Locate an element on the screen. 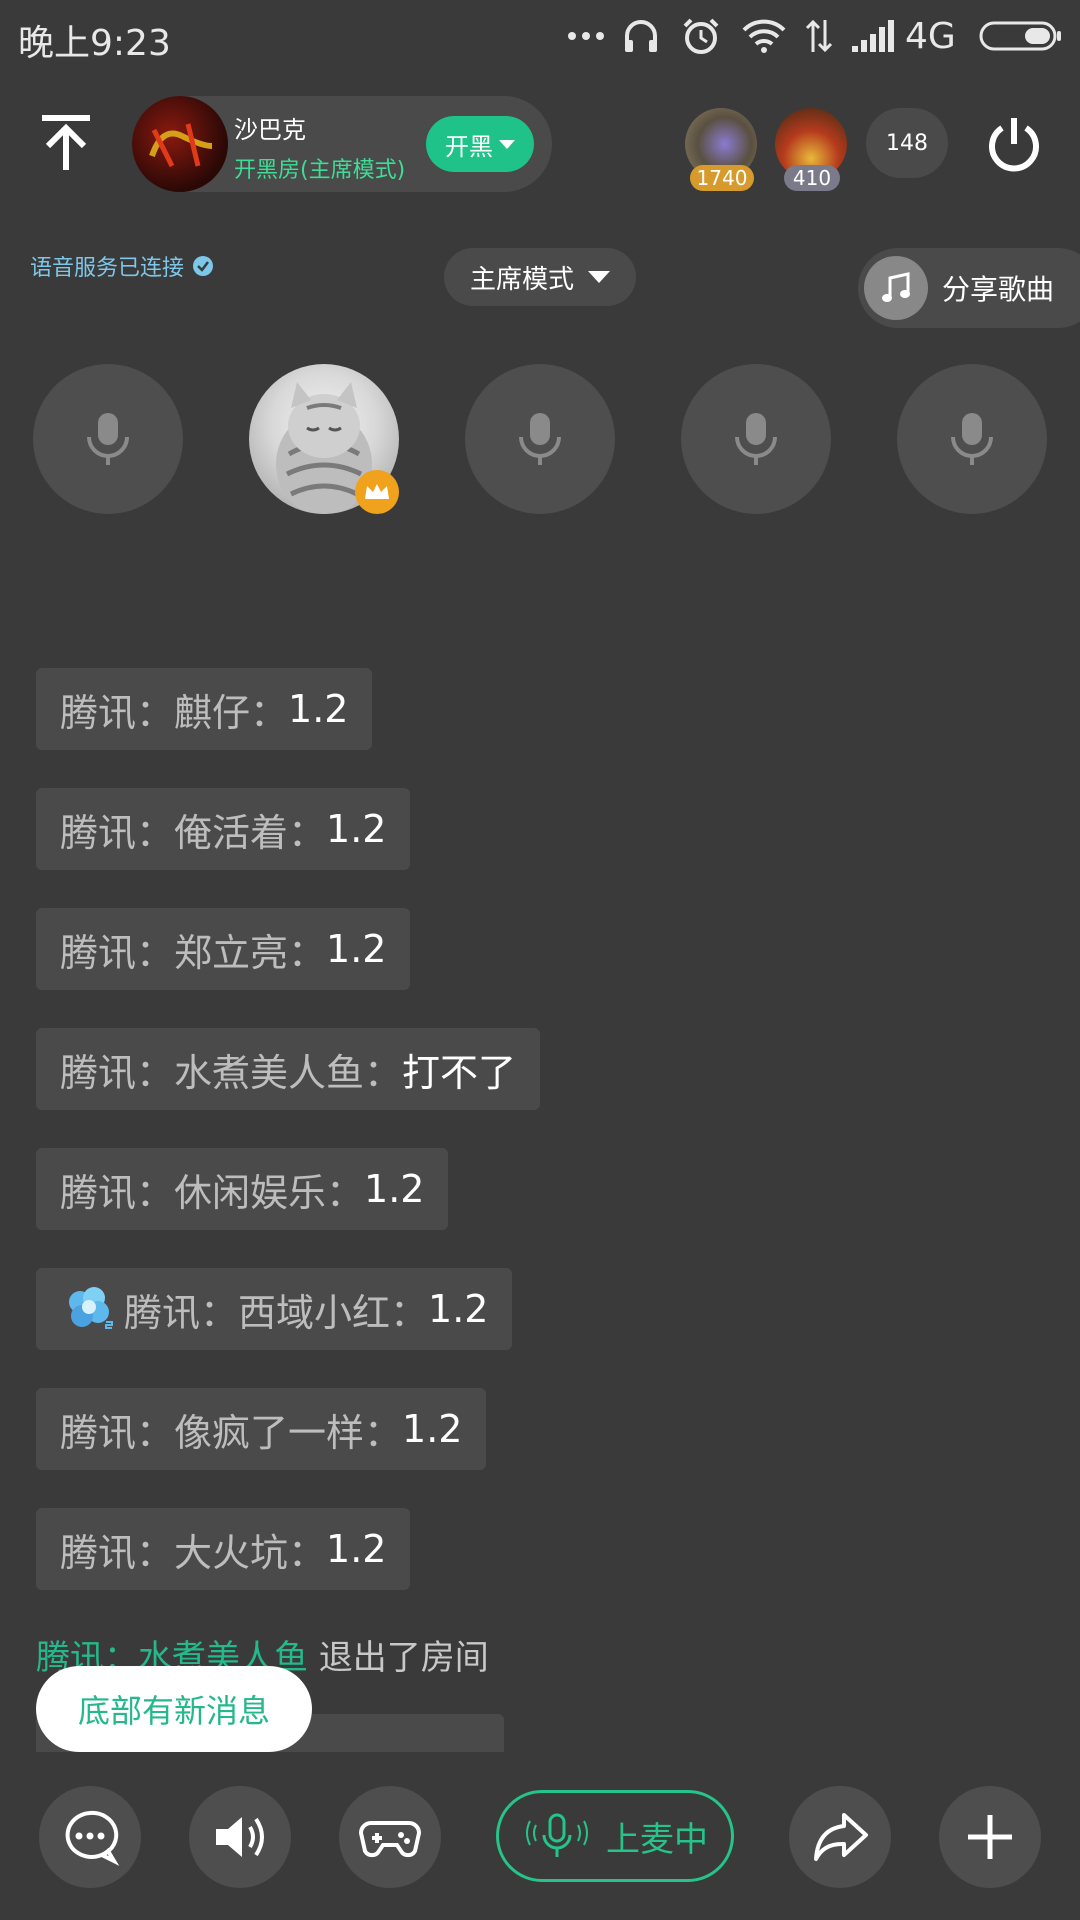 The image size is (1080, 1920). chat-message: 腾讯：俺活着： 1.2 is located at coordinates (223, 829).